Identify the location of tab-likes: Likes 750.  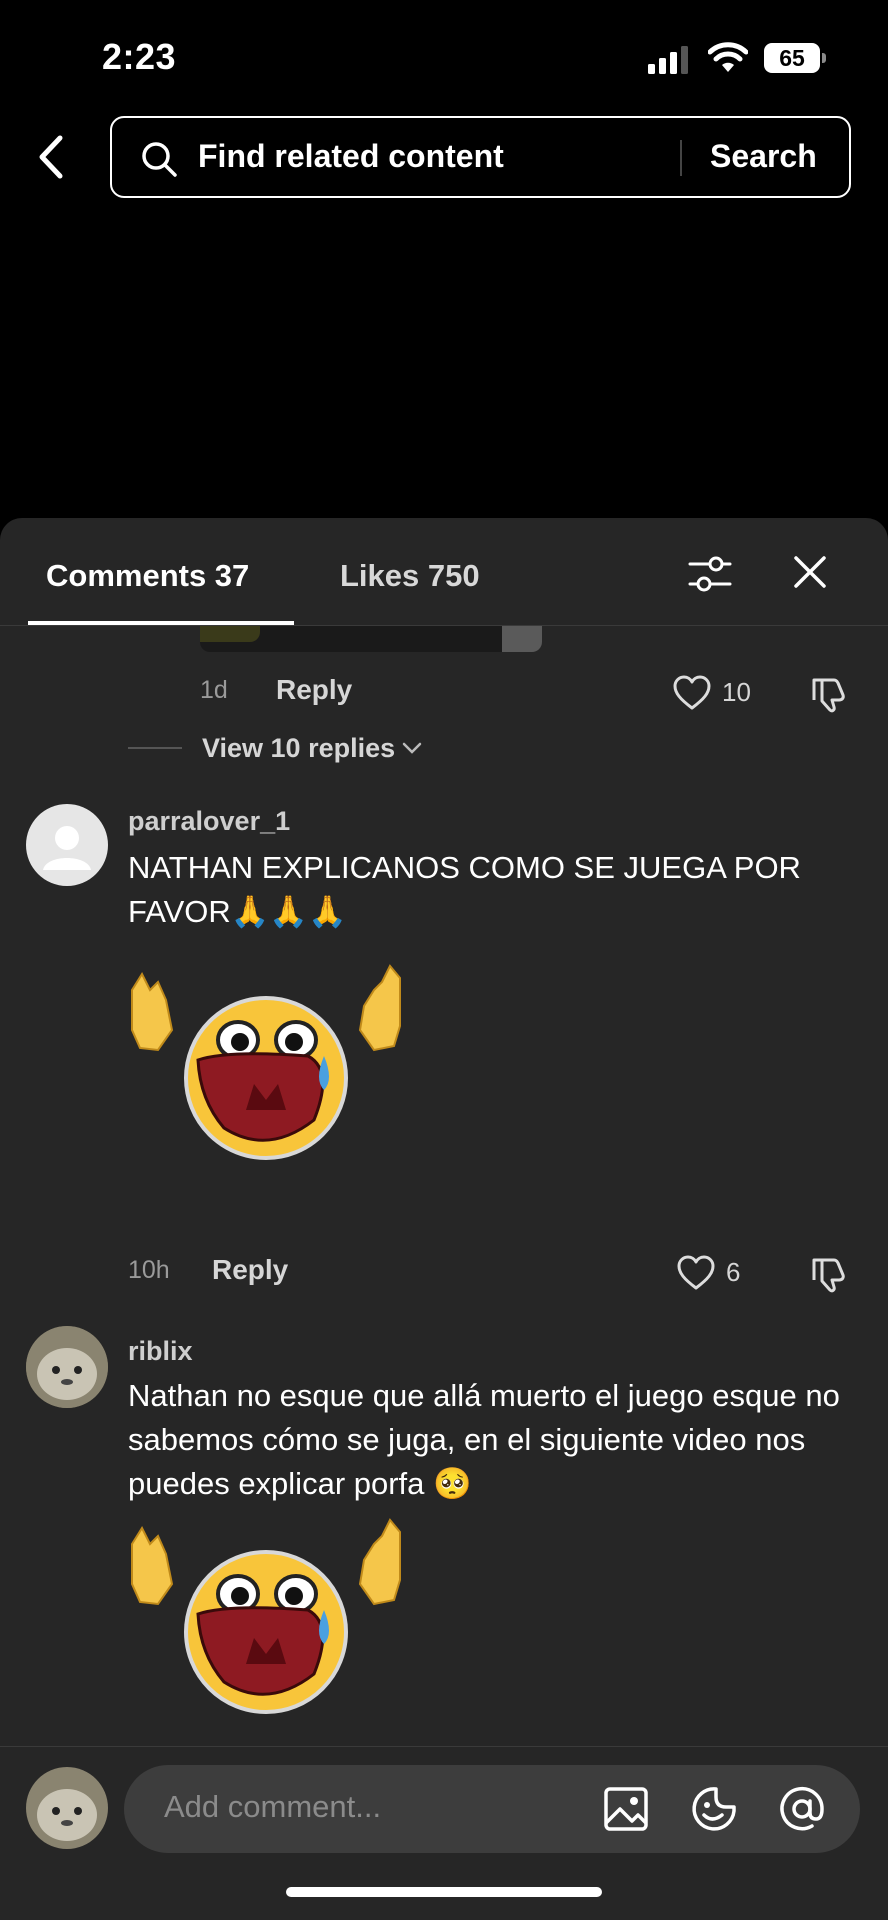
(410, 576).